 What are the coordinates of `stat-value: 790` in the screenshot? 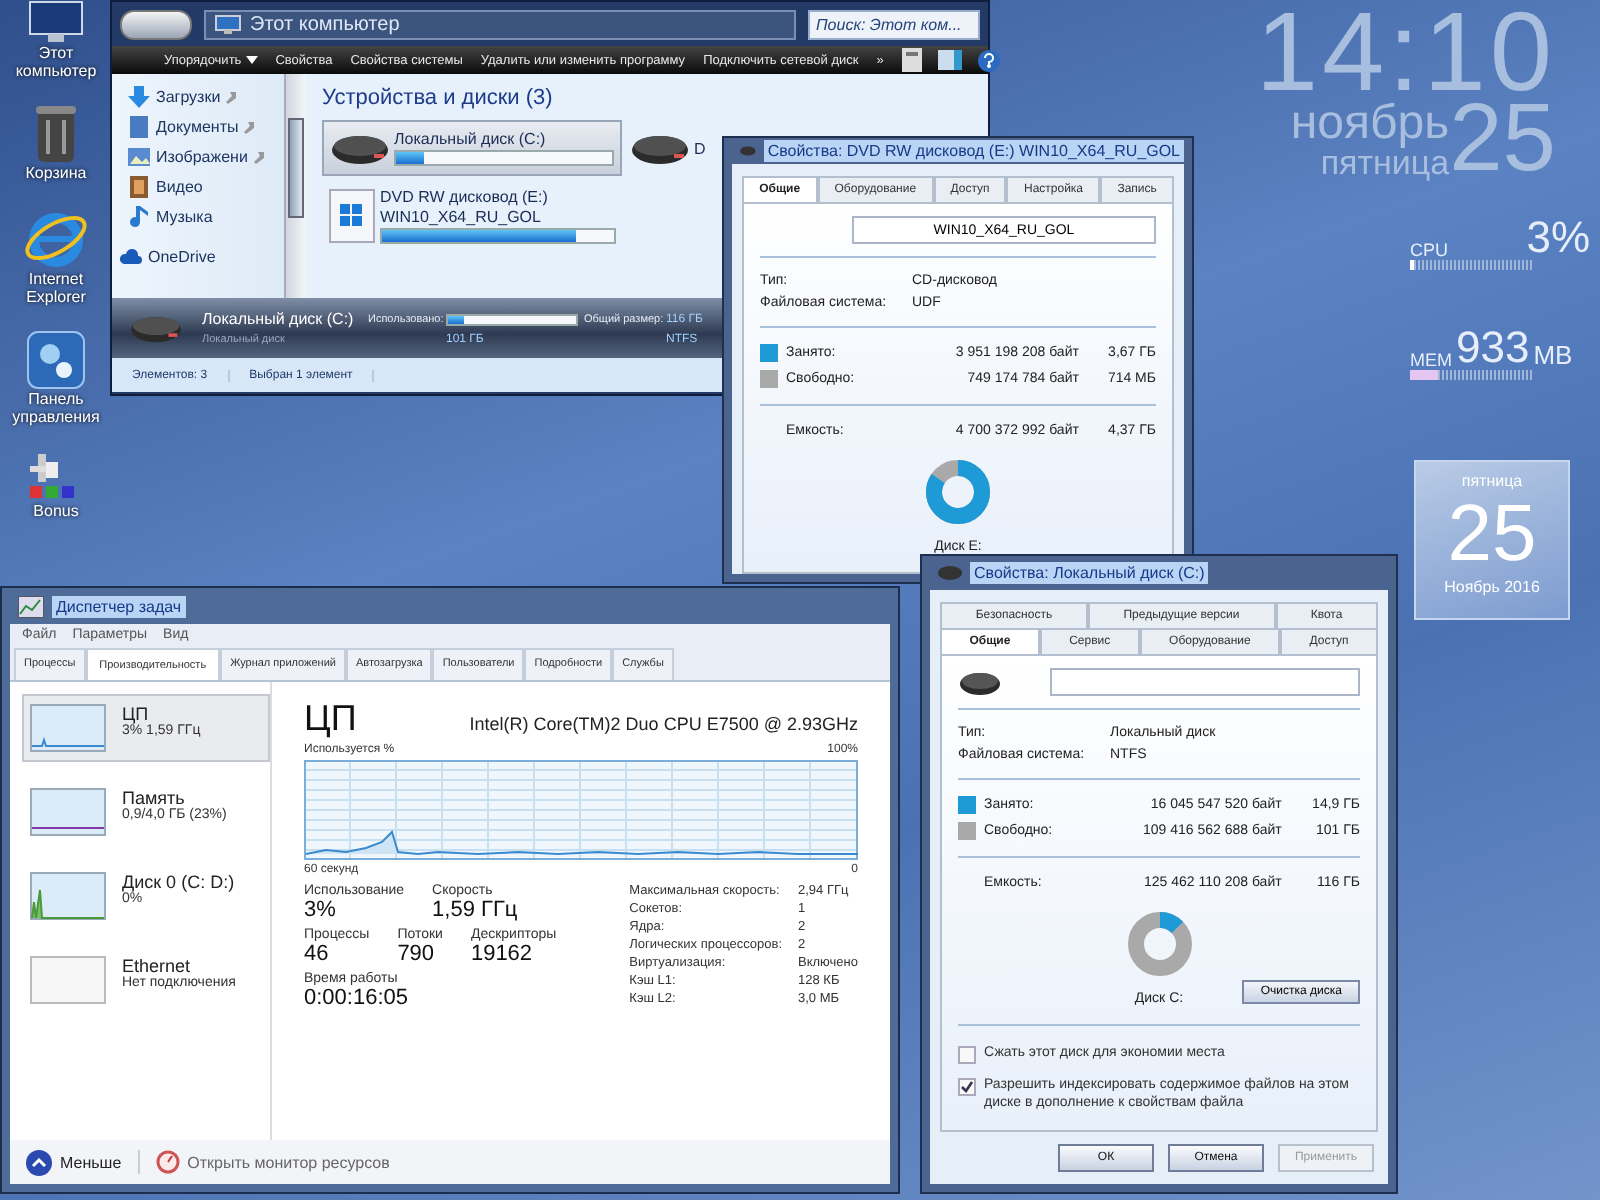 It's located at (417, 954).